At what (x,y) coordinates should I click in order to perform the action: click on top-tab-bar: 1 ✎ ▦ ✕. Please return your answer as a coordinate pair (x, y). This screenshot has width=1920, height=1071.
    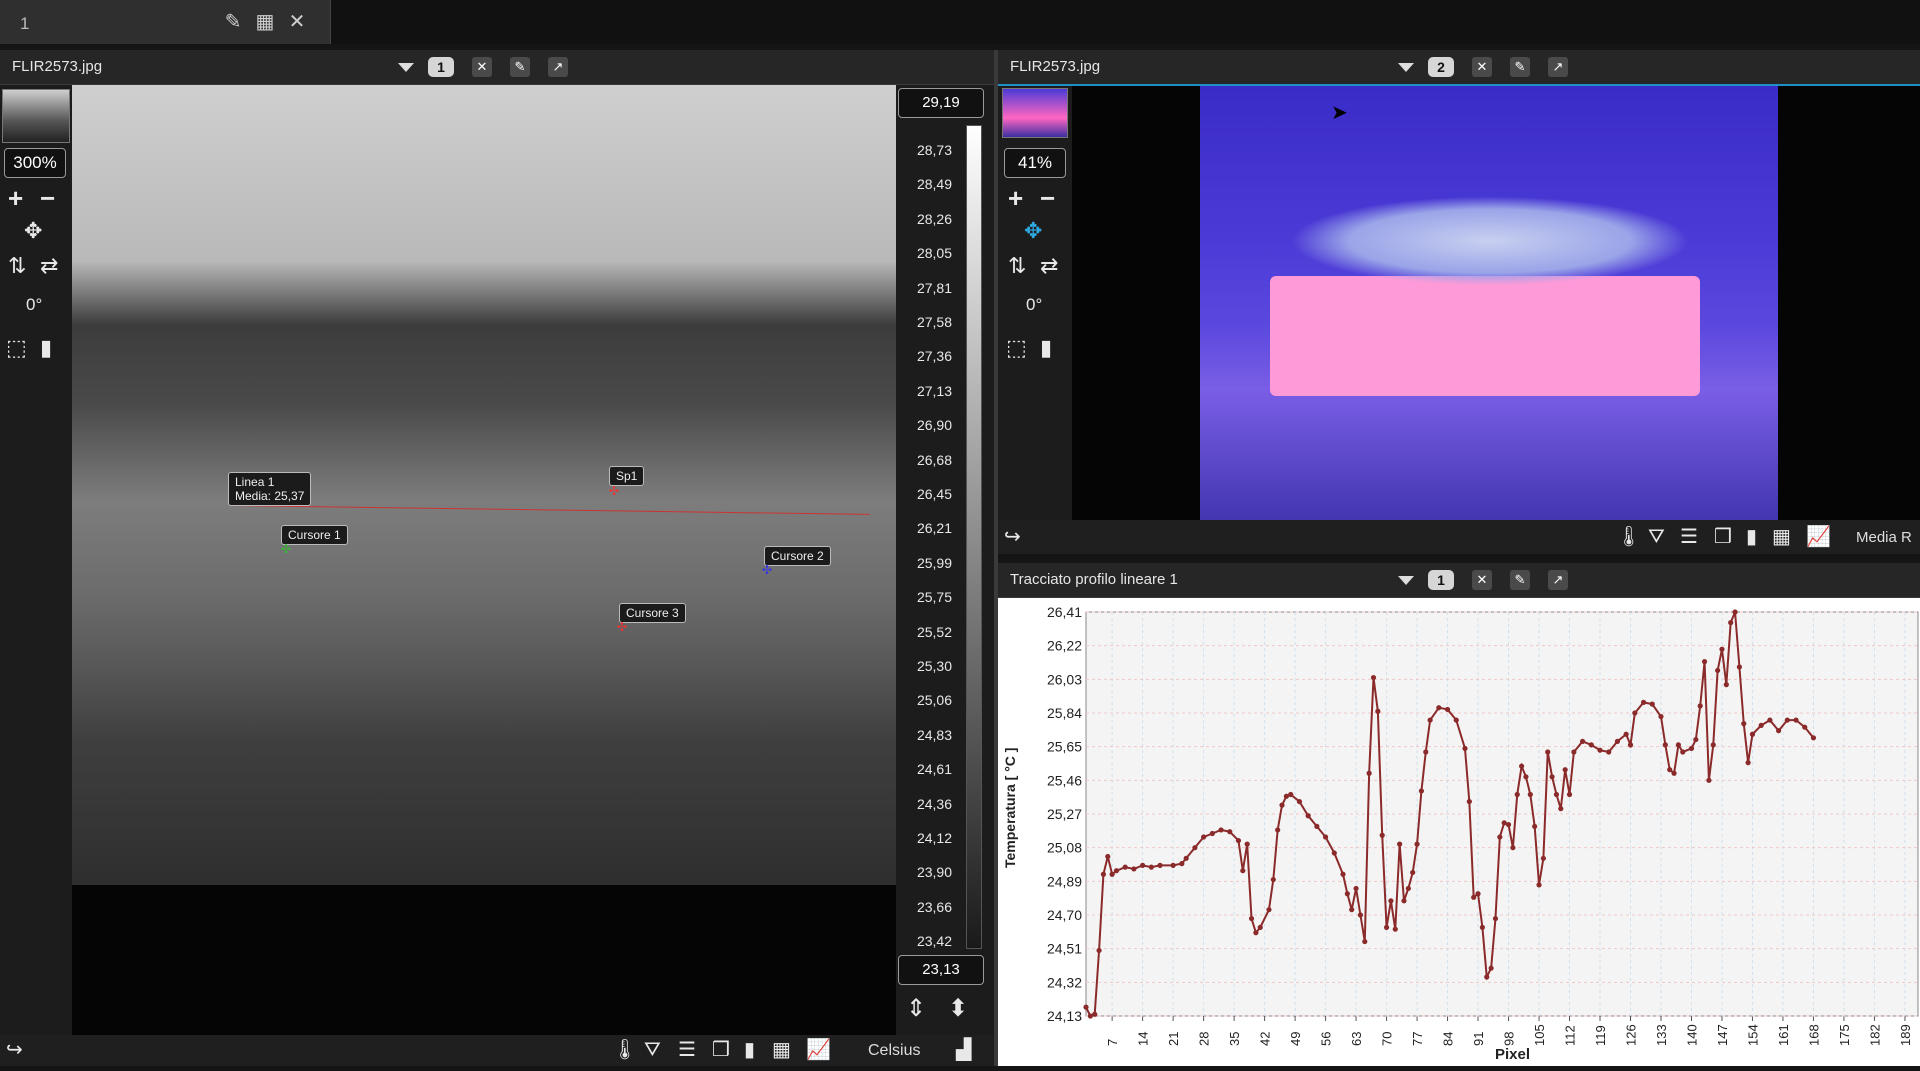
    Looking at the image, I should click on (960, 22).